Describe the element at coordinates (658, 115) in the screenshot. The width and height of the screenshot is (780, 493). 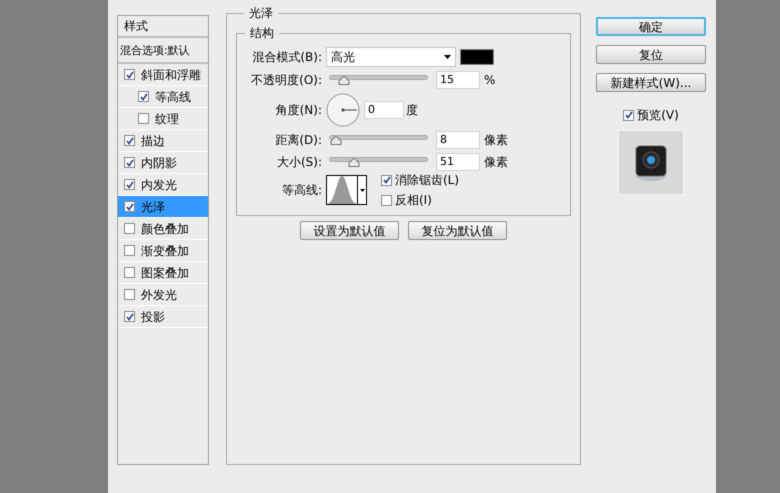
I see `checkbox-label: 预览(V)` at that location.